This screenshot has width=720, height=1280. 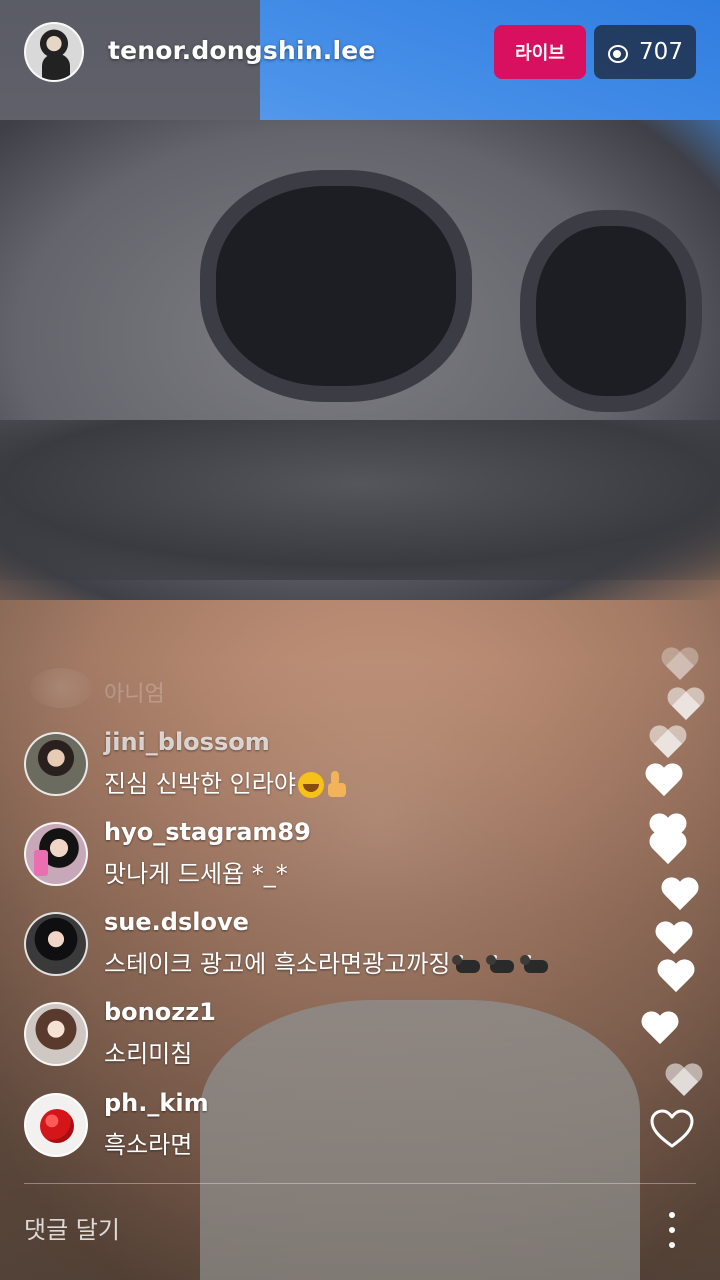 What do you see at coordinates (304, 856) in the screenshot?
I see `comment-item: hyo_stagram89 맛나게 드세욥 *_*` at bounding box center [304, 856].